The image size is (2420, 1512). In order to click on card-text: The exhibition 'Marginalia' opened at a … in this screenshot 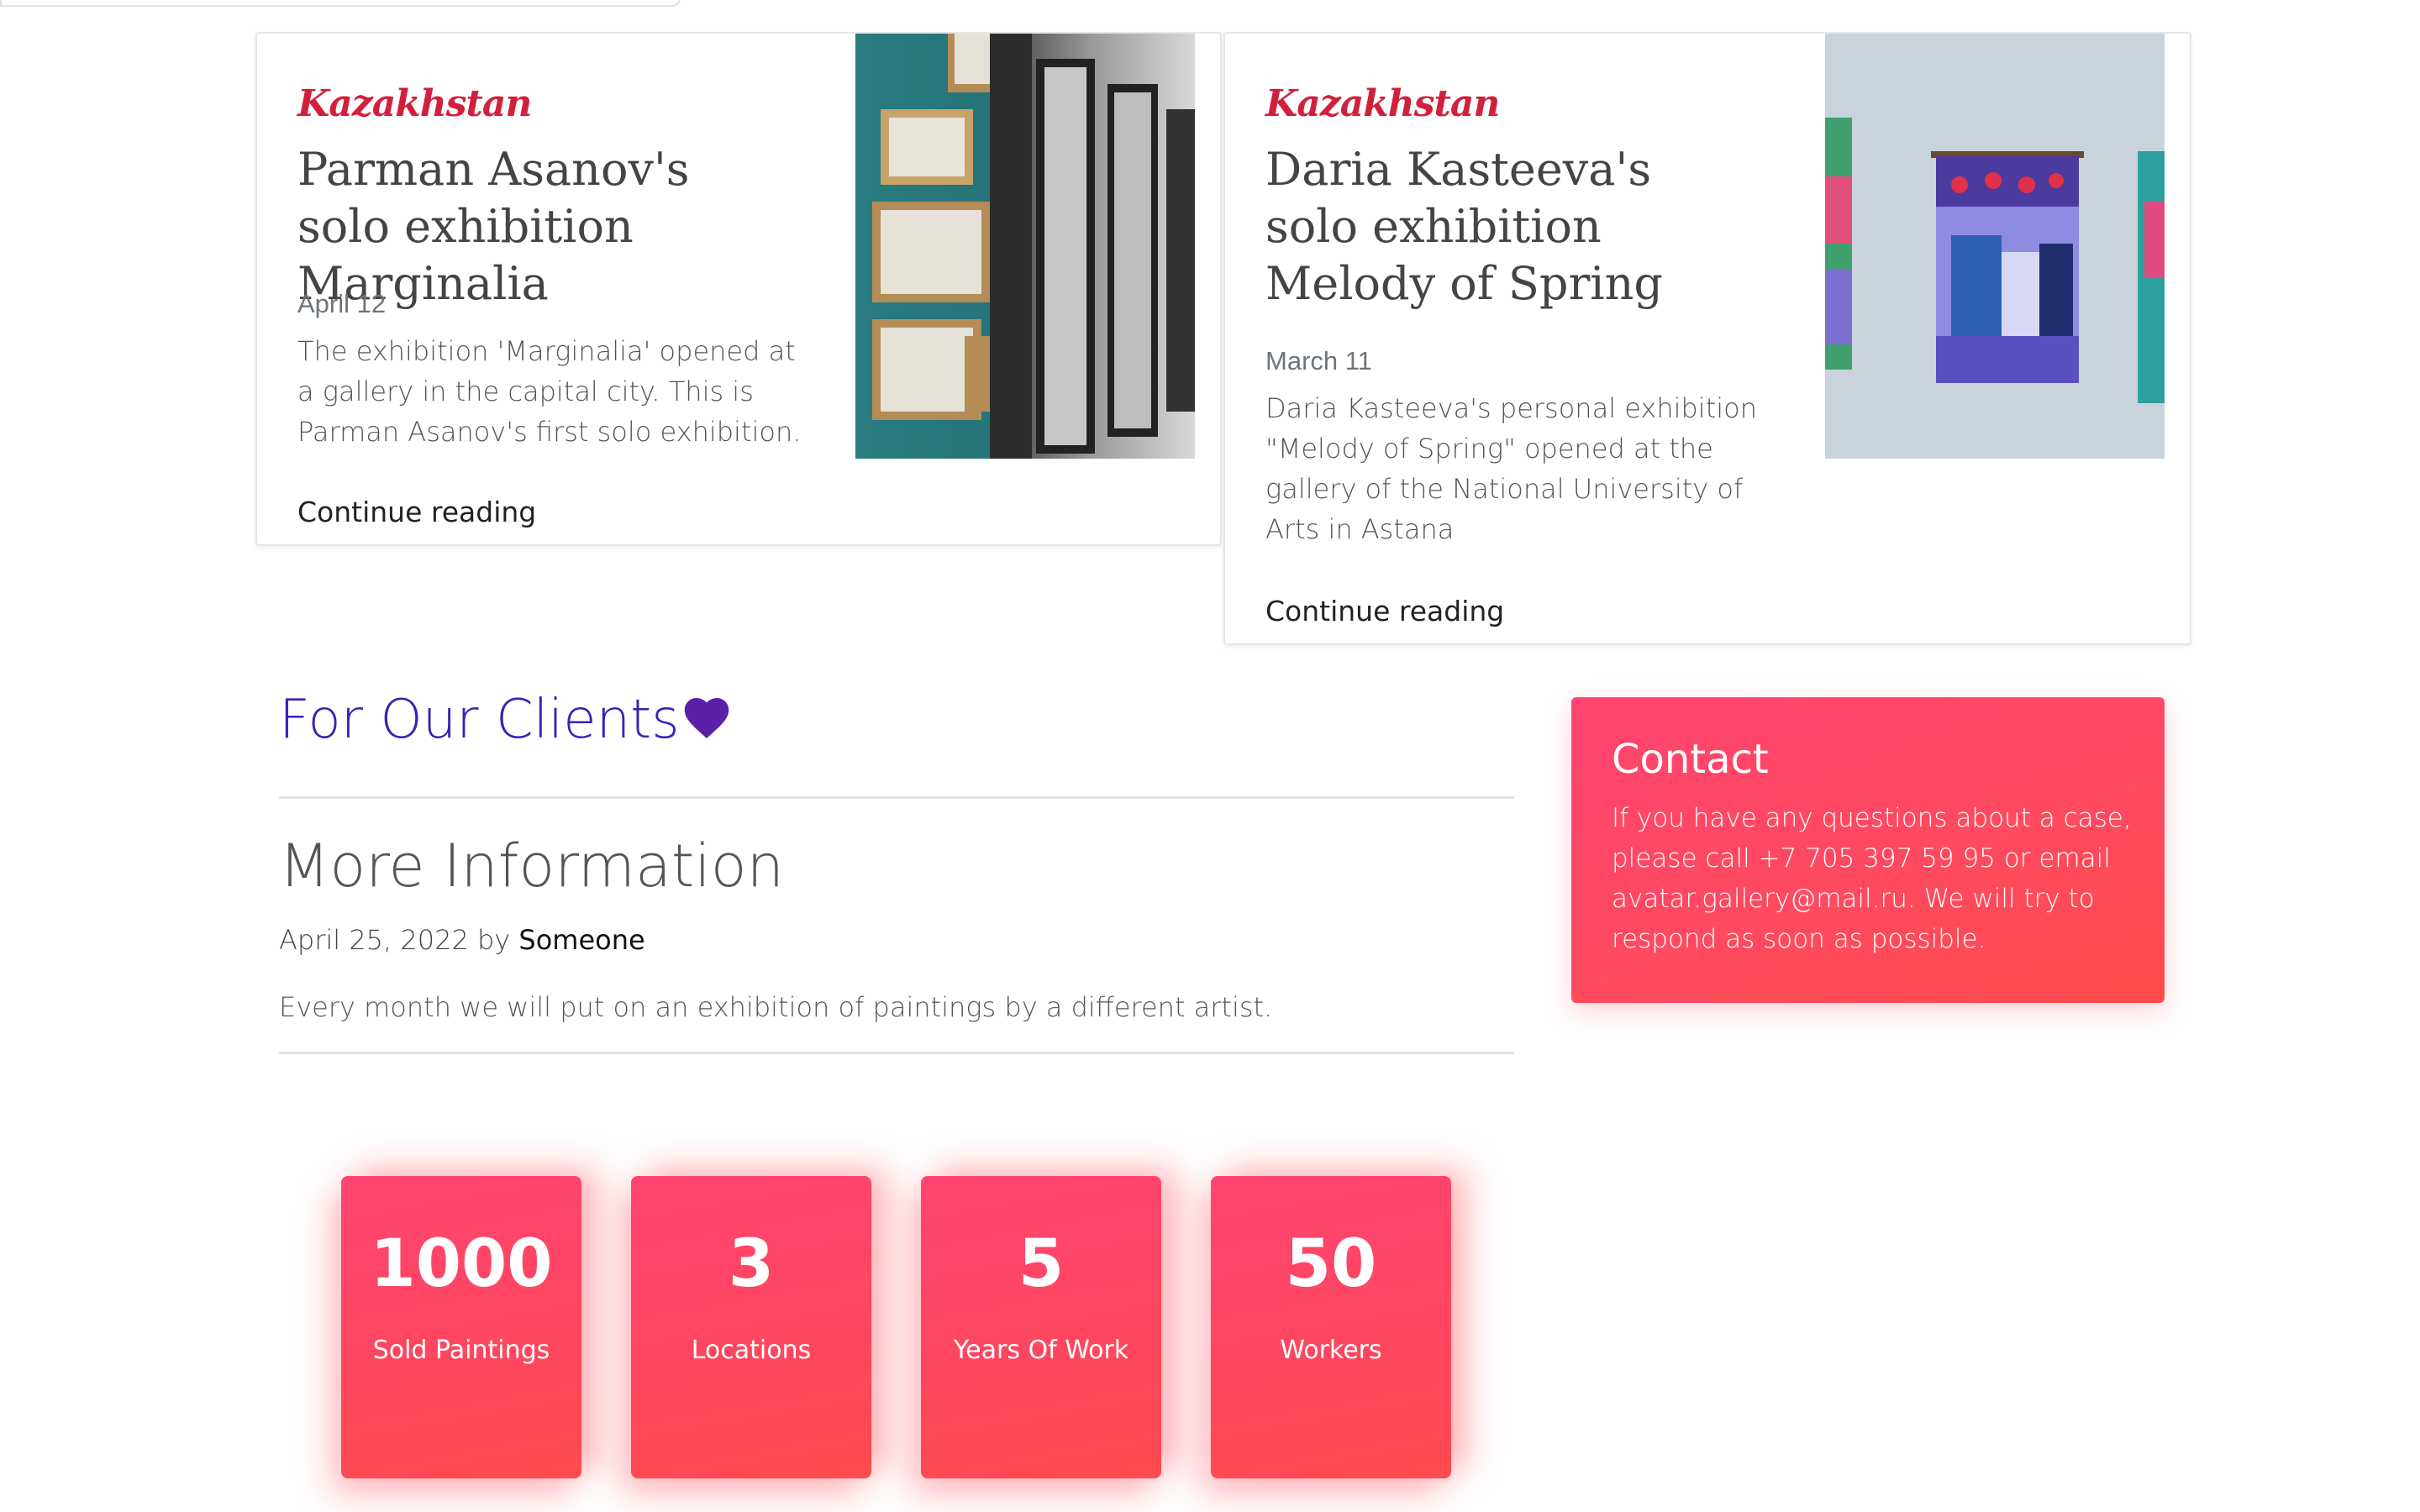, I will do `click(549, 391)`.